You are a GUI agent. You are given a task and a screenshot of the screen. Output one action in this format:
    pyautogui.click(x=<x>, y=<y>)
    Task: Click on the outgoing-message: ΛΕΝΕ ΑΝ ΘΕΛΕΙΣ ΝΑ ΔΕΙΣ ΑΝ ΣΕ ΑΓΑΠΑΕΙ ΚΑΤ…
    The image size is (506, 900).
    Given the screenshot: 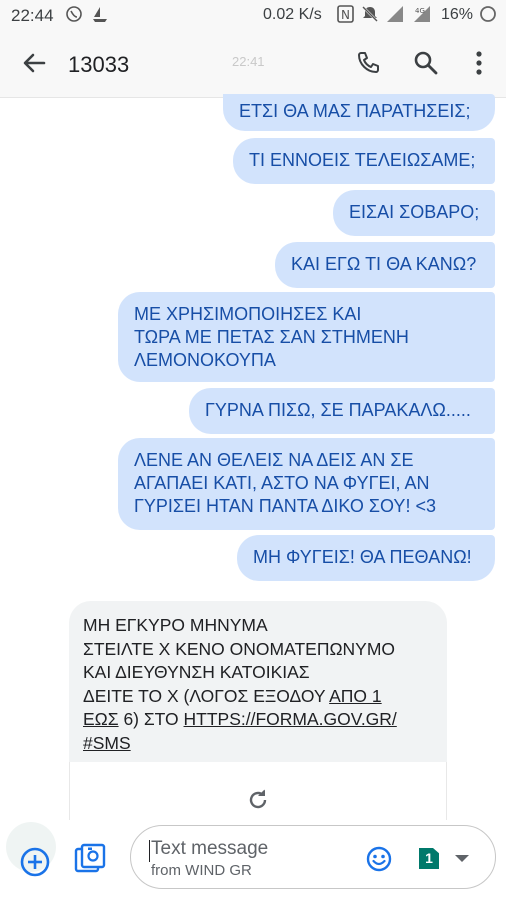 What is the action you would take?
    pyautogui.click(x=306, y=484)
    